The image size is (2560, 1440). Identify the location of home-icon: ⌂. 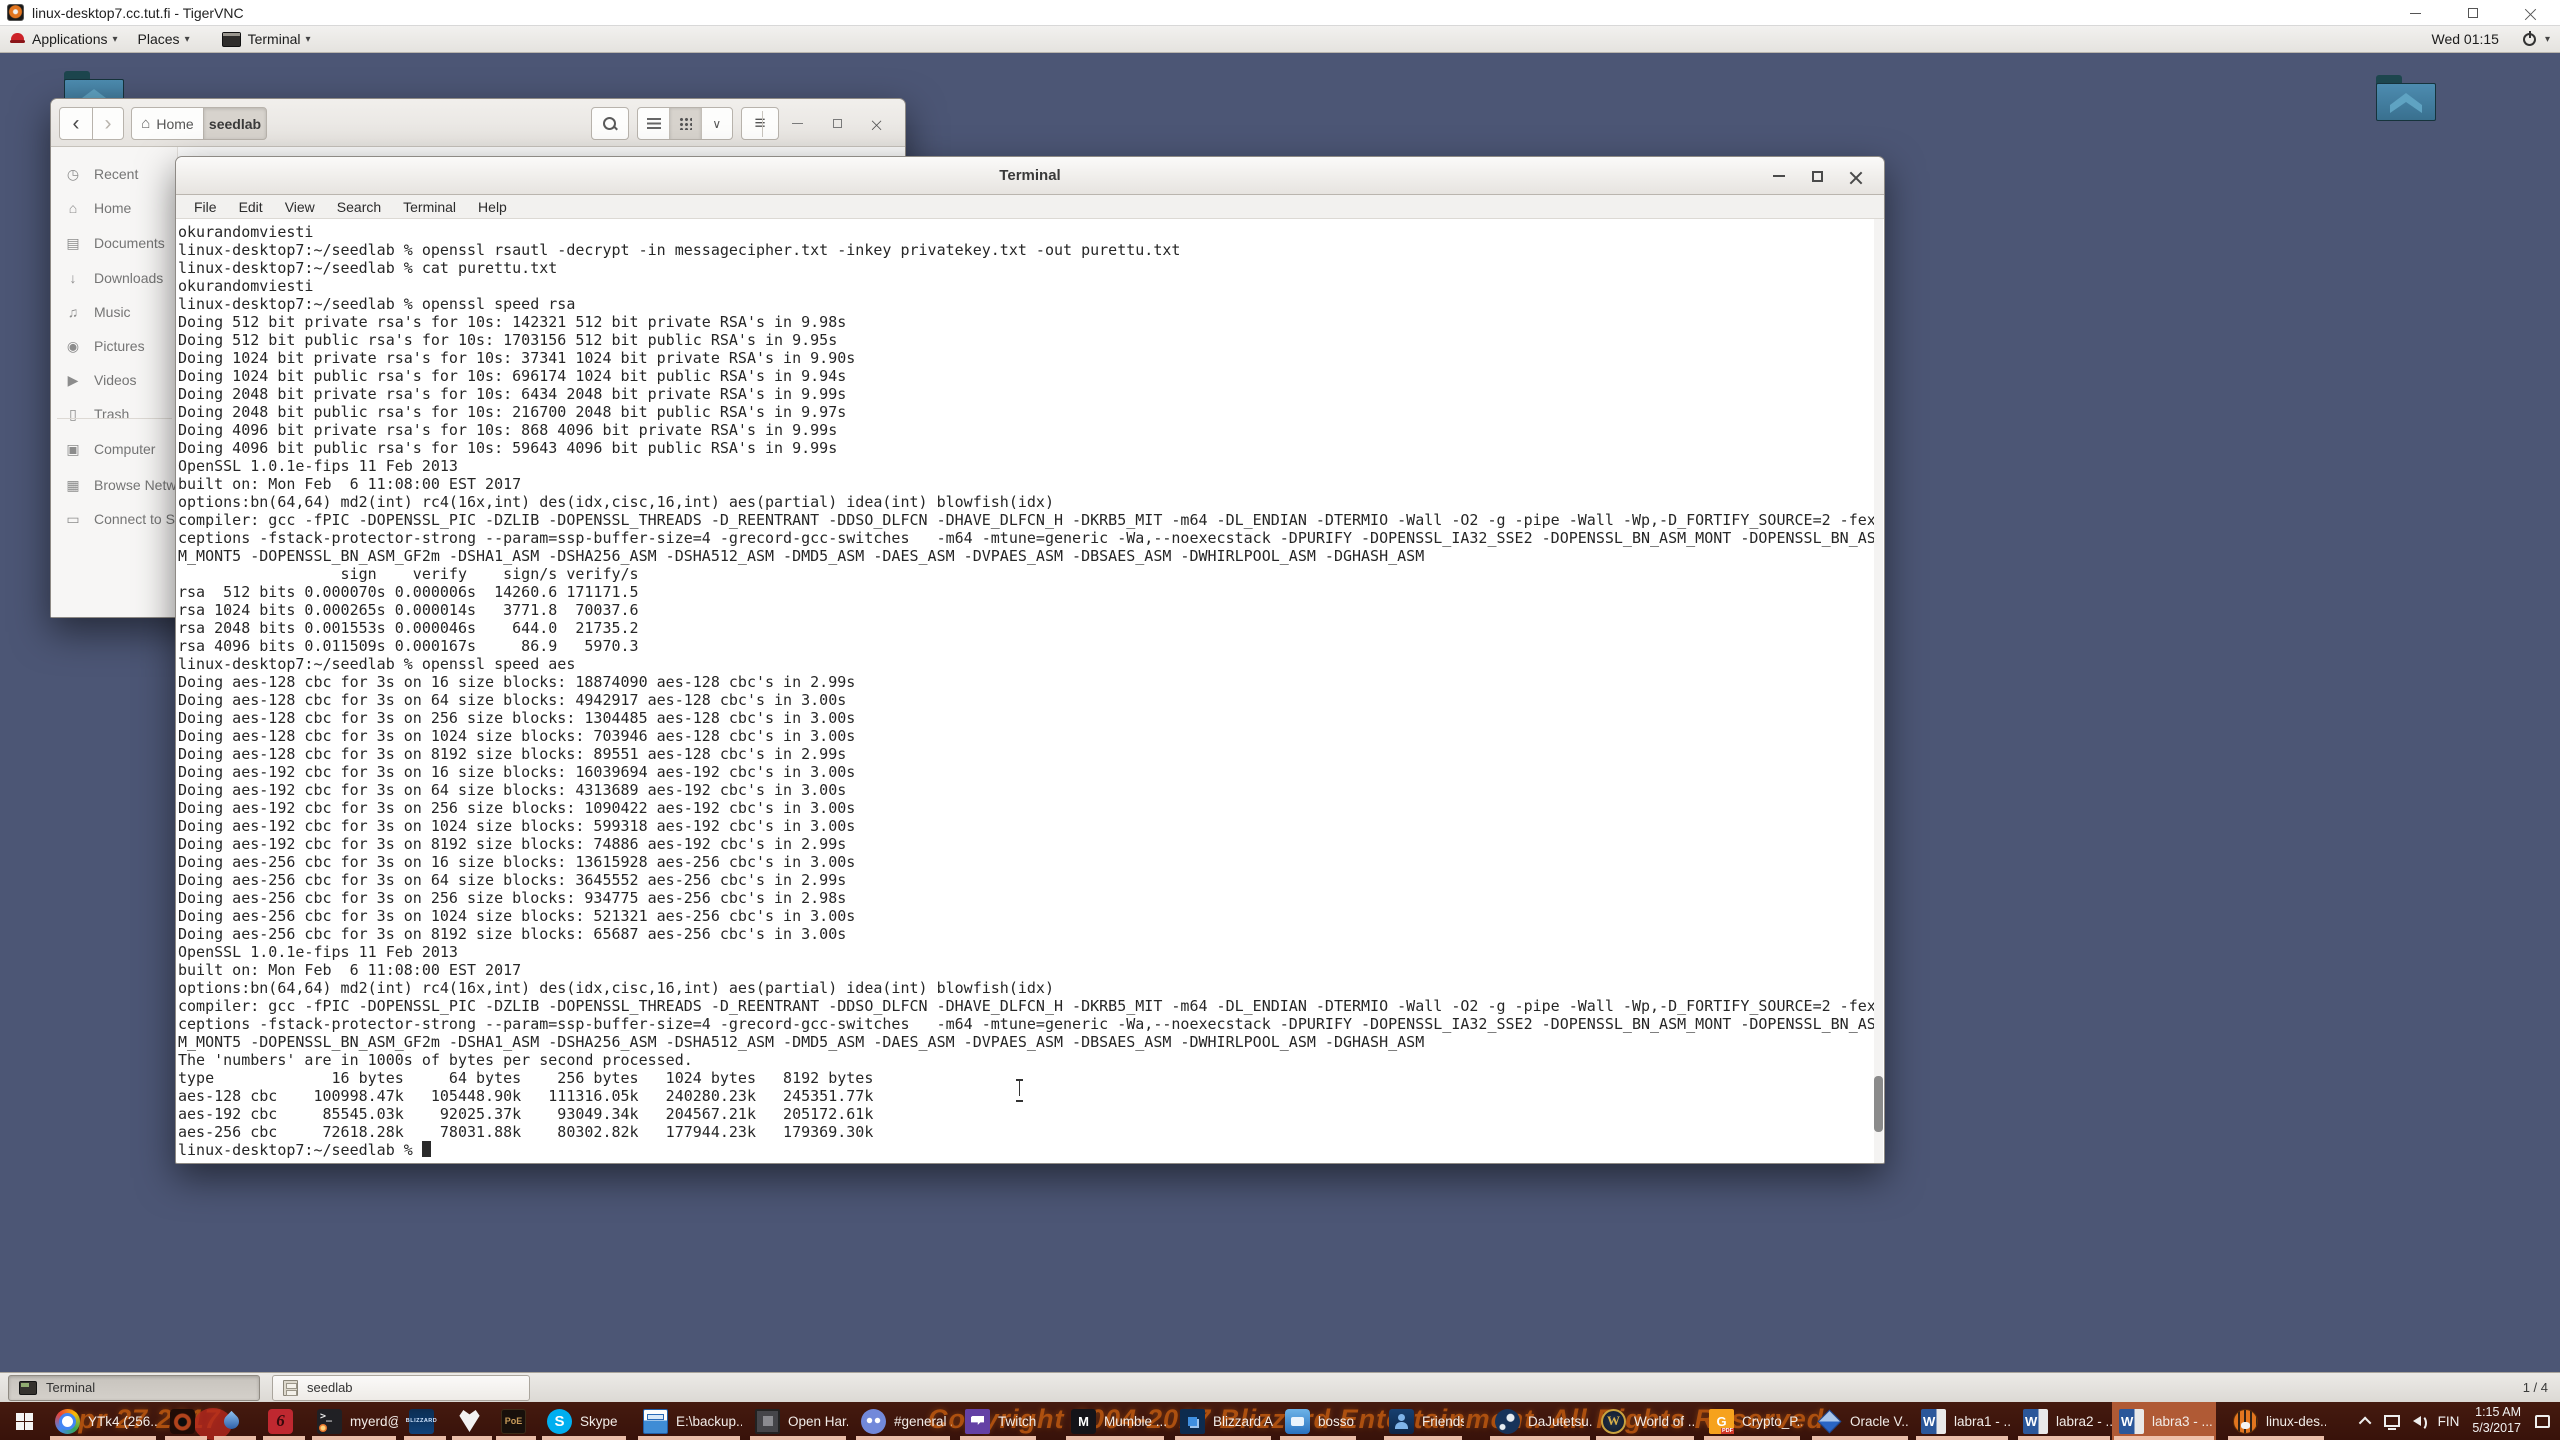
(146, 123).